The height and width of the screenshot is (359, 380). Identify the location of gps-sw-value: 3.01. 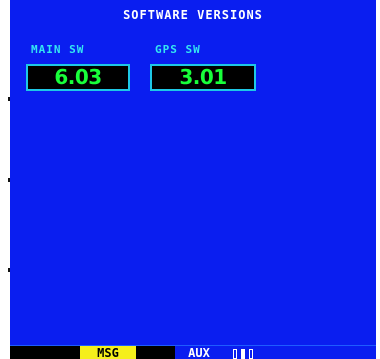
(203, 77).